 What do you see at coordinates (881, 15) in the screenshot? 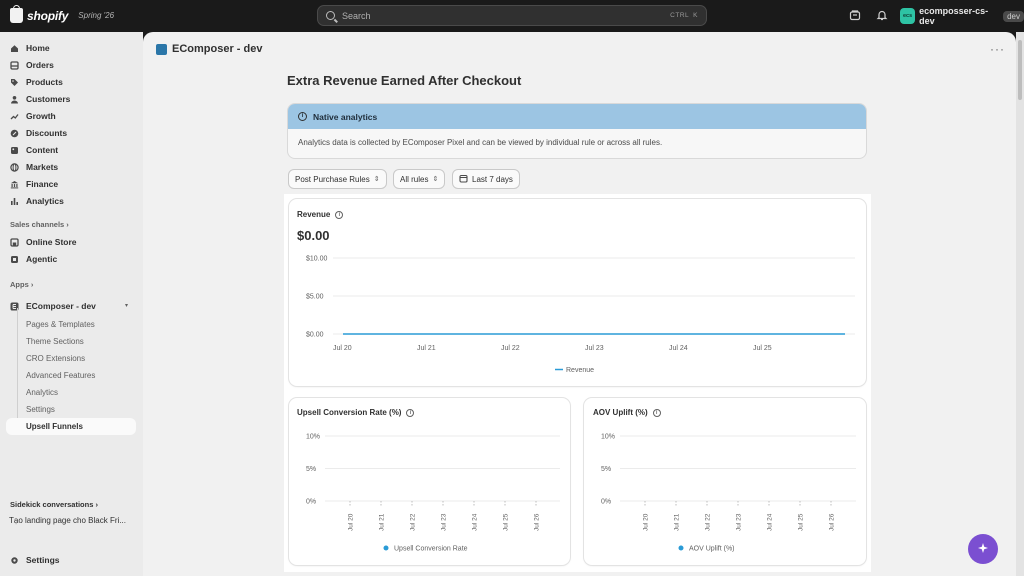
I see `bell-icon` at bounding box center [881, 15].